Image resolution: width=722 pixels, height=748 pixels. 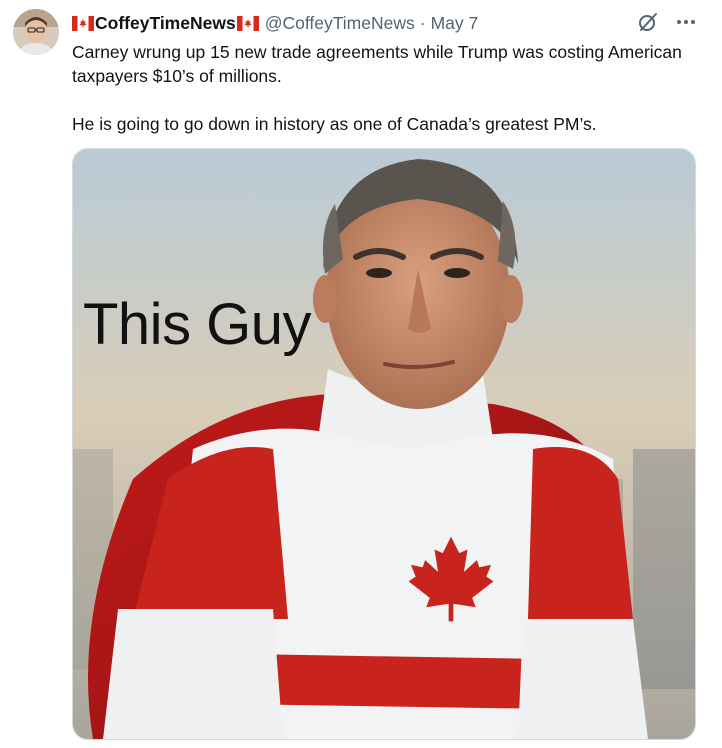 I want to click on display-name: CoffeyTimeNews, so click(x=165, y=23).